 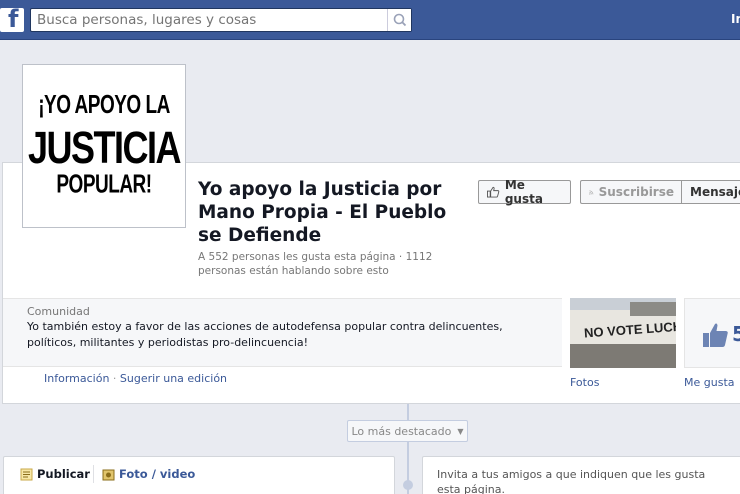 I want to click on subscribe-button: Suscribirse, so click(x=631, y=192).